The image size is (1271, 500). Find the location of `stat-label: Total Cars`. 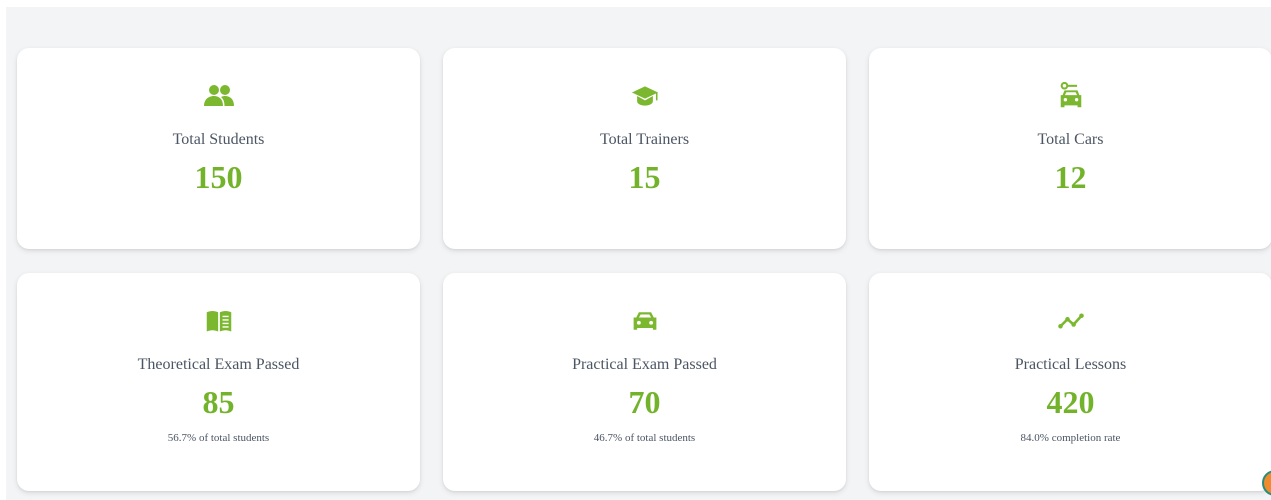

stat-label: Total Cars is located at coordinates (1070, 139).